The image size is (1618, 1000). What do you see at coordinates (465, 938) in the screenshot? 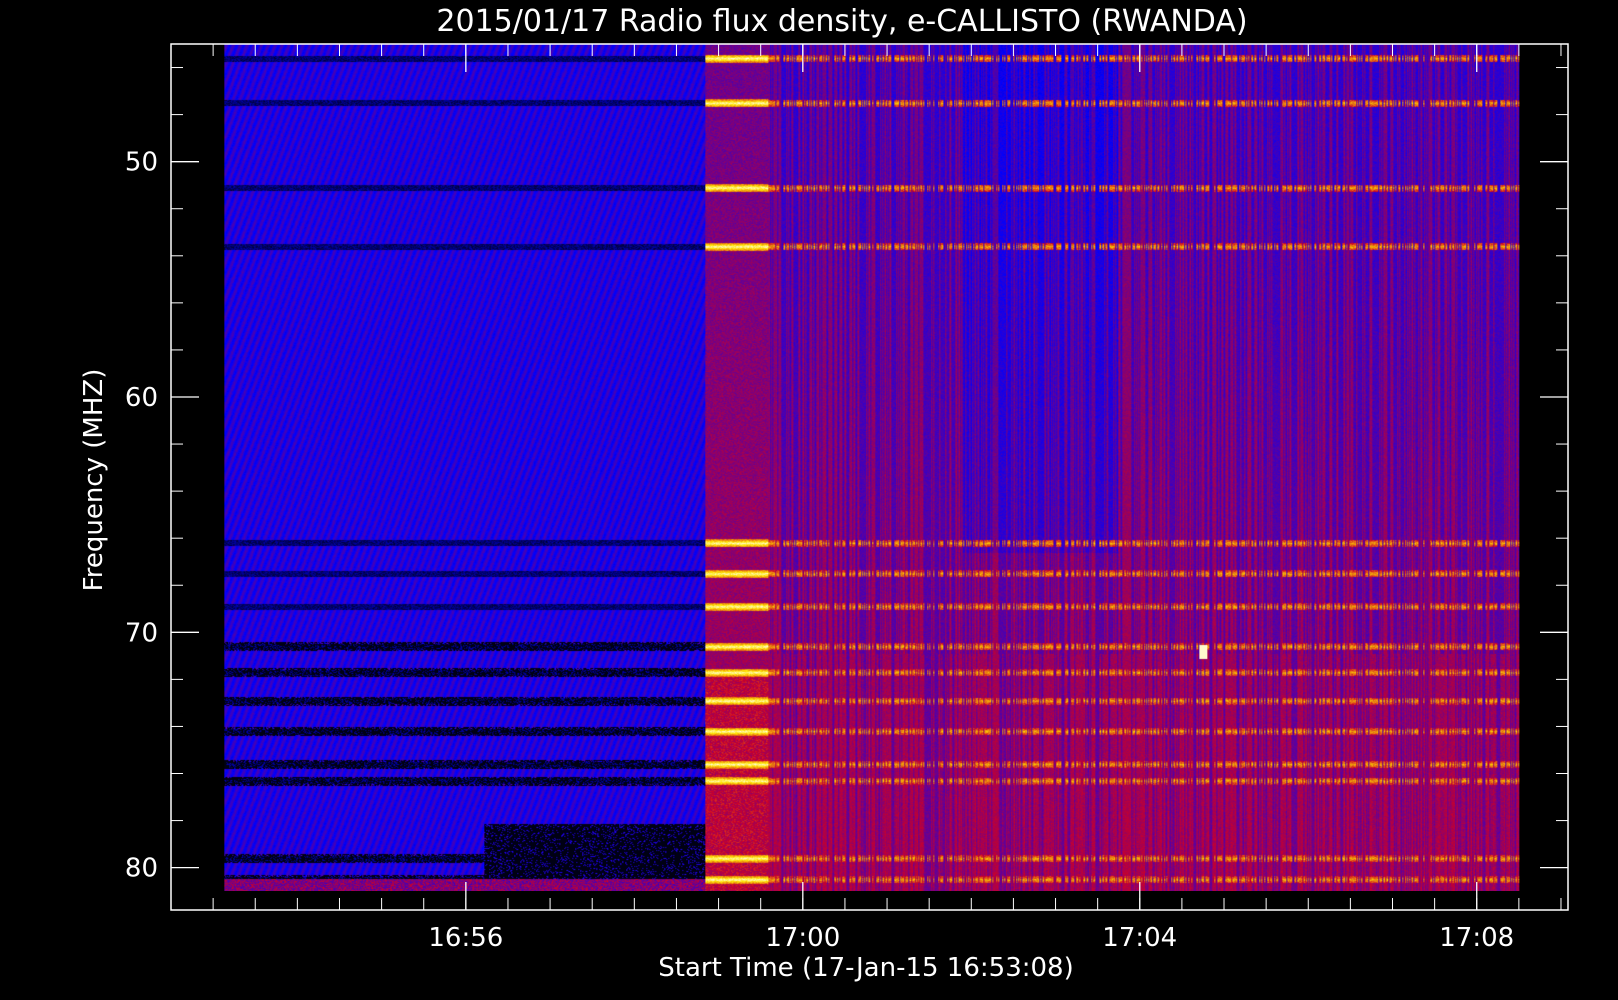
I see `x-tick-label: 16:56` at bounding box center [465, 938].